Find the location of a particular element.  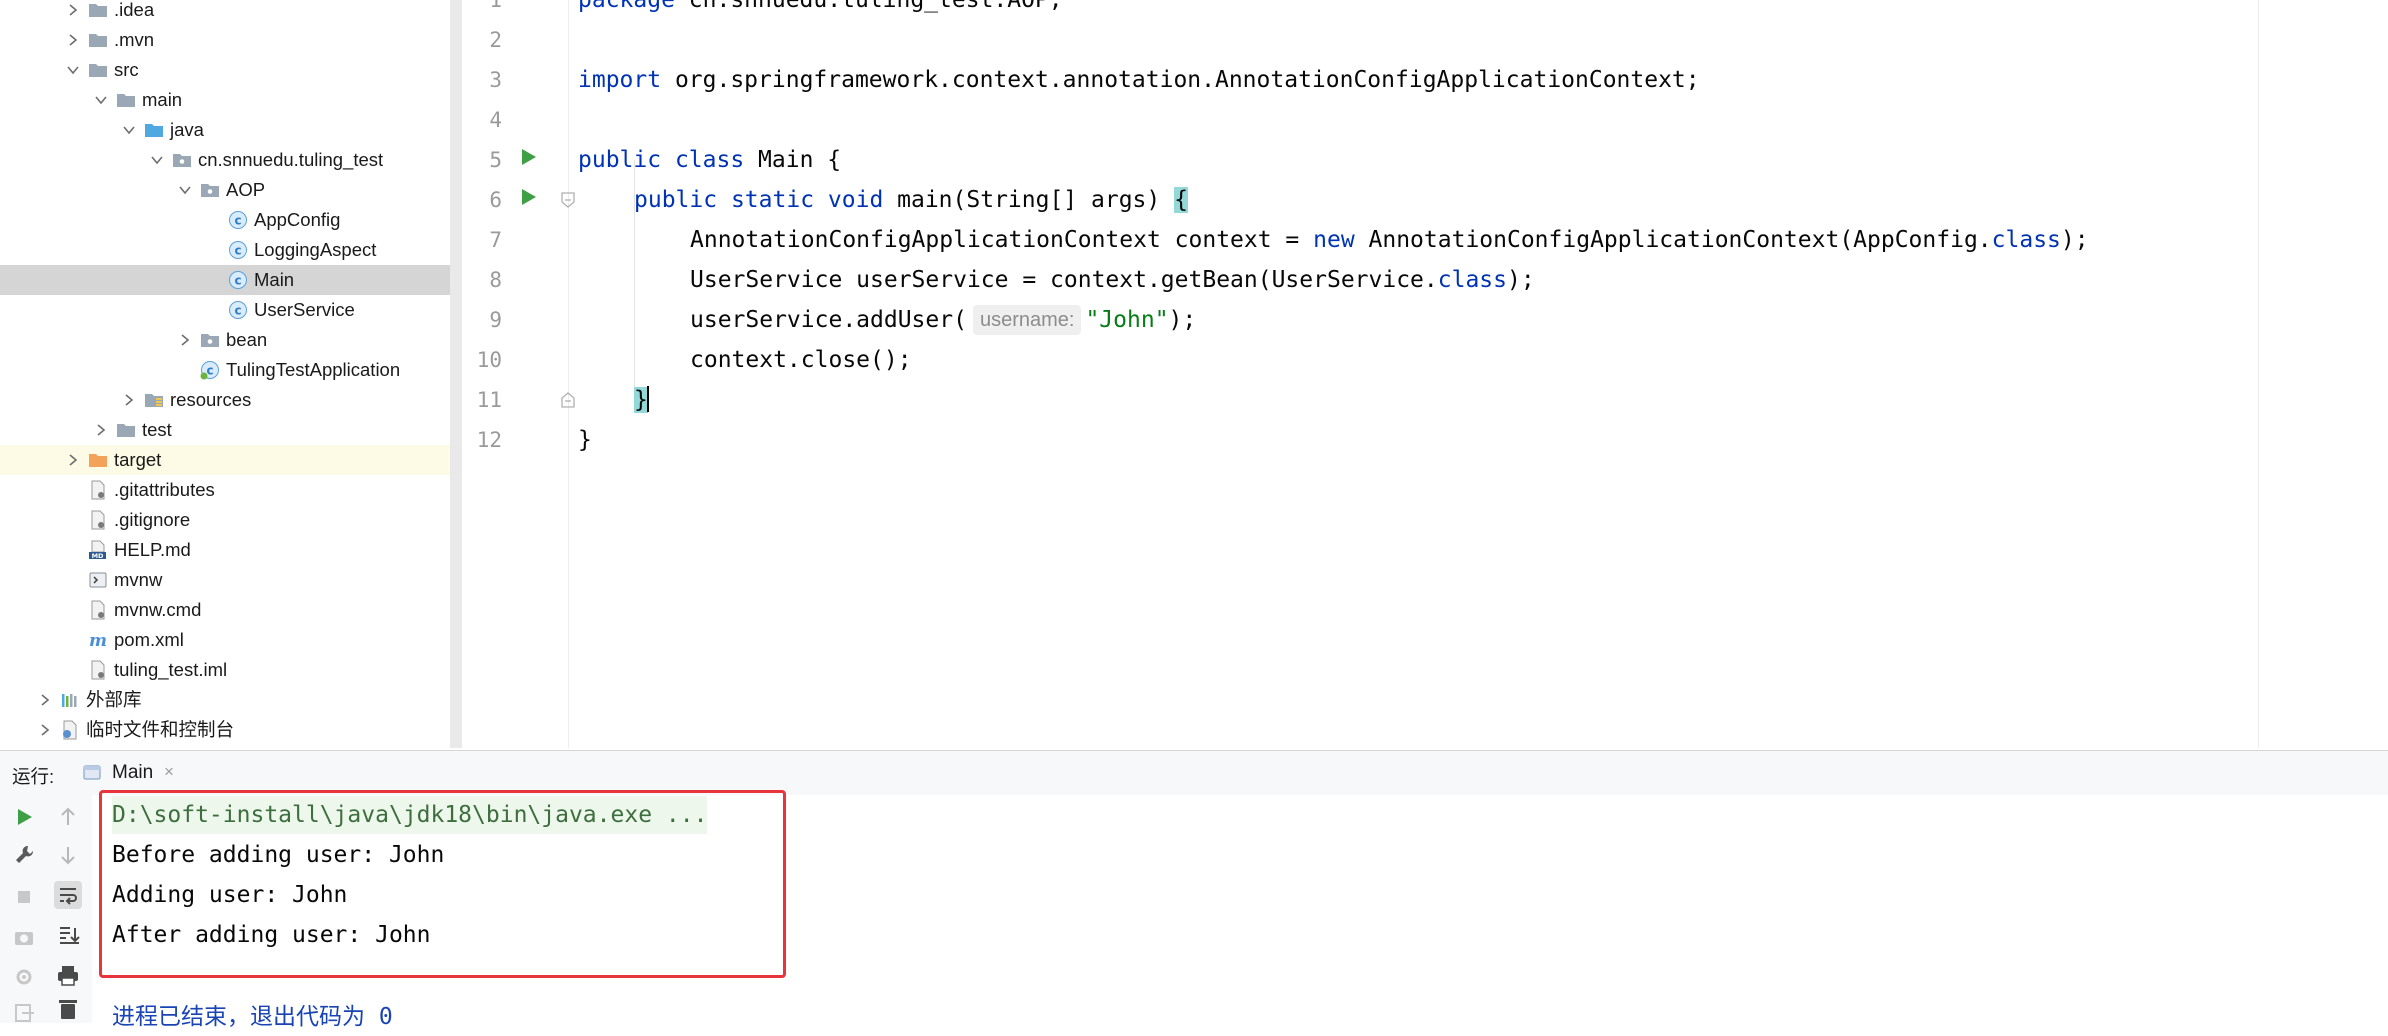

library-icon is located at coordinates (70, 700).